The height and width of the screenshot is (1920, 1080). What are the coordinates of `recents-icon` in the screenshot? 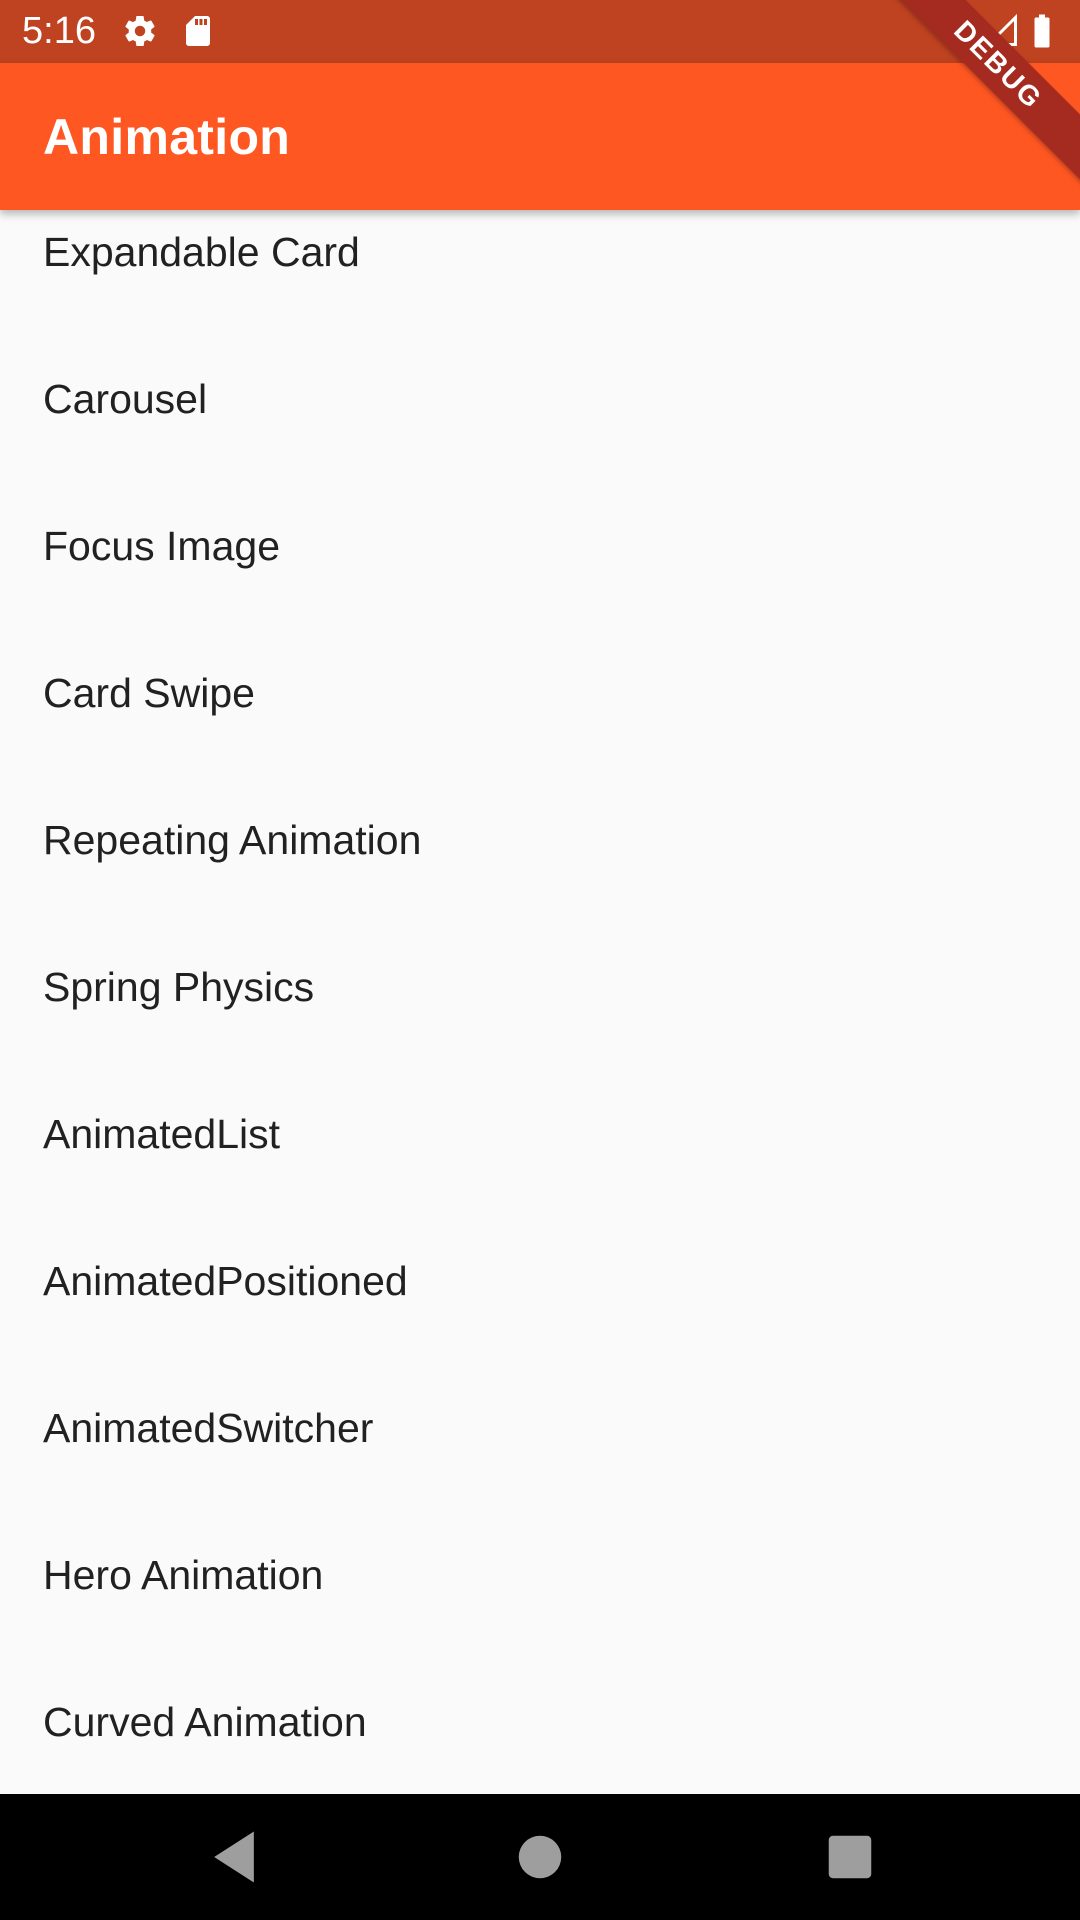 It's located at (850, 1857).